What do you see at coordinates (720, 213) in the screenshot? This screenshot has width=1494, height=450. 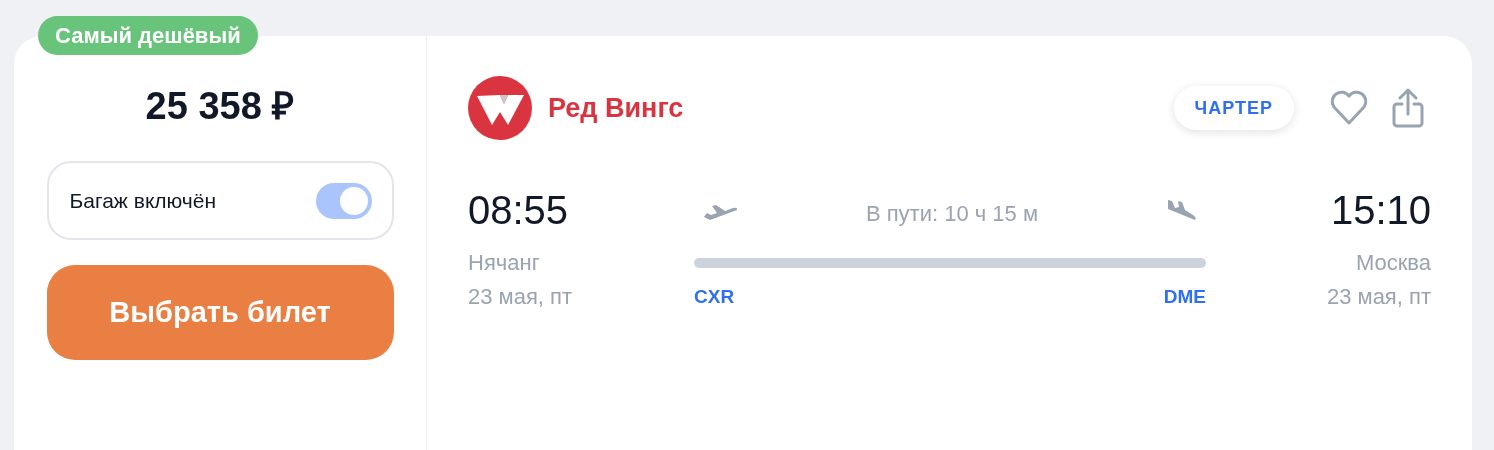 I see `takeoff-plane-icon` at bounding box center [720, 213].